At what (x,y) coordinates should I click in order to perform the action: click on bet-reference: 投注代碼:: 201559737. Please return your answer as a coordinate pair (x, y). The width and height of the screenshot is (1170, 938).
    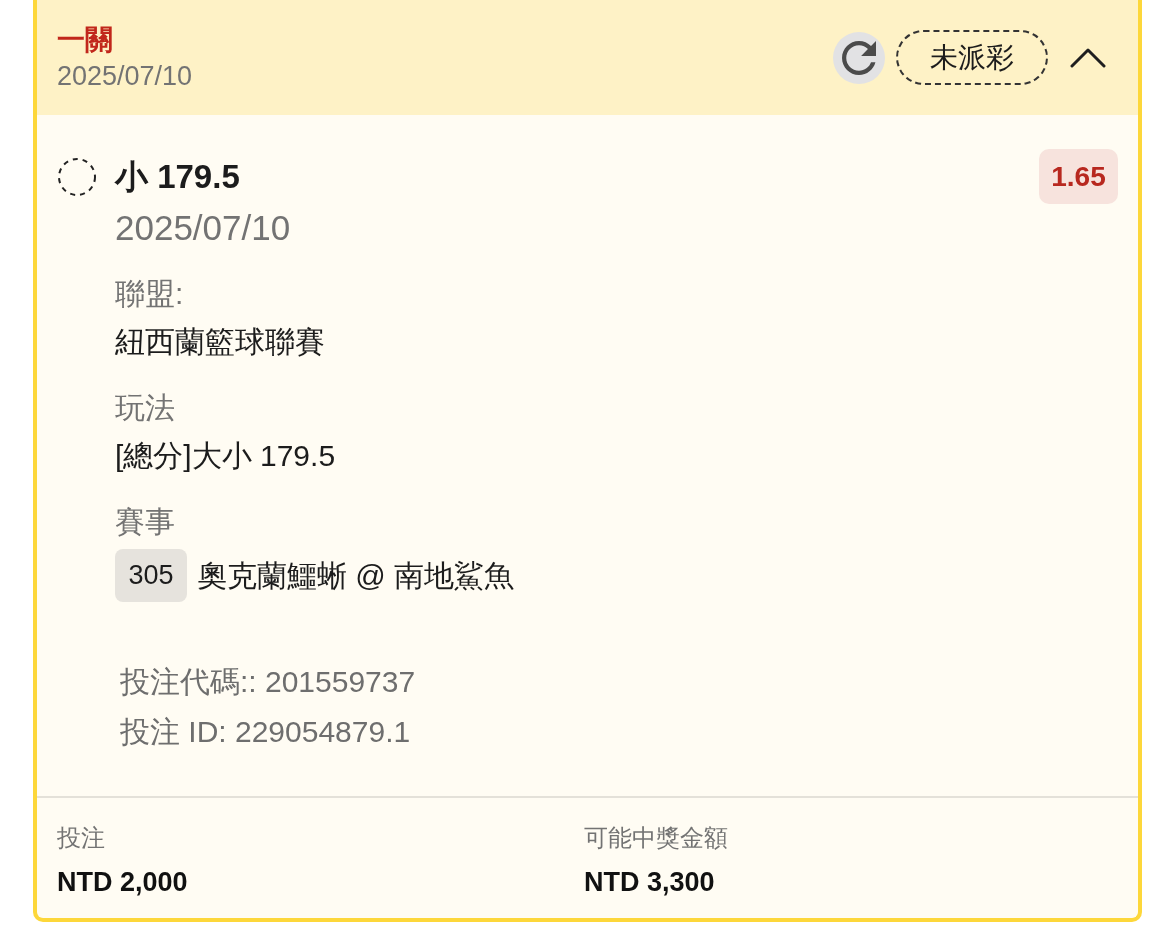
    Looking at the image, I should click on (268, 682).